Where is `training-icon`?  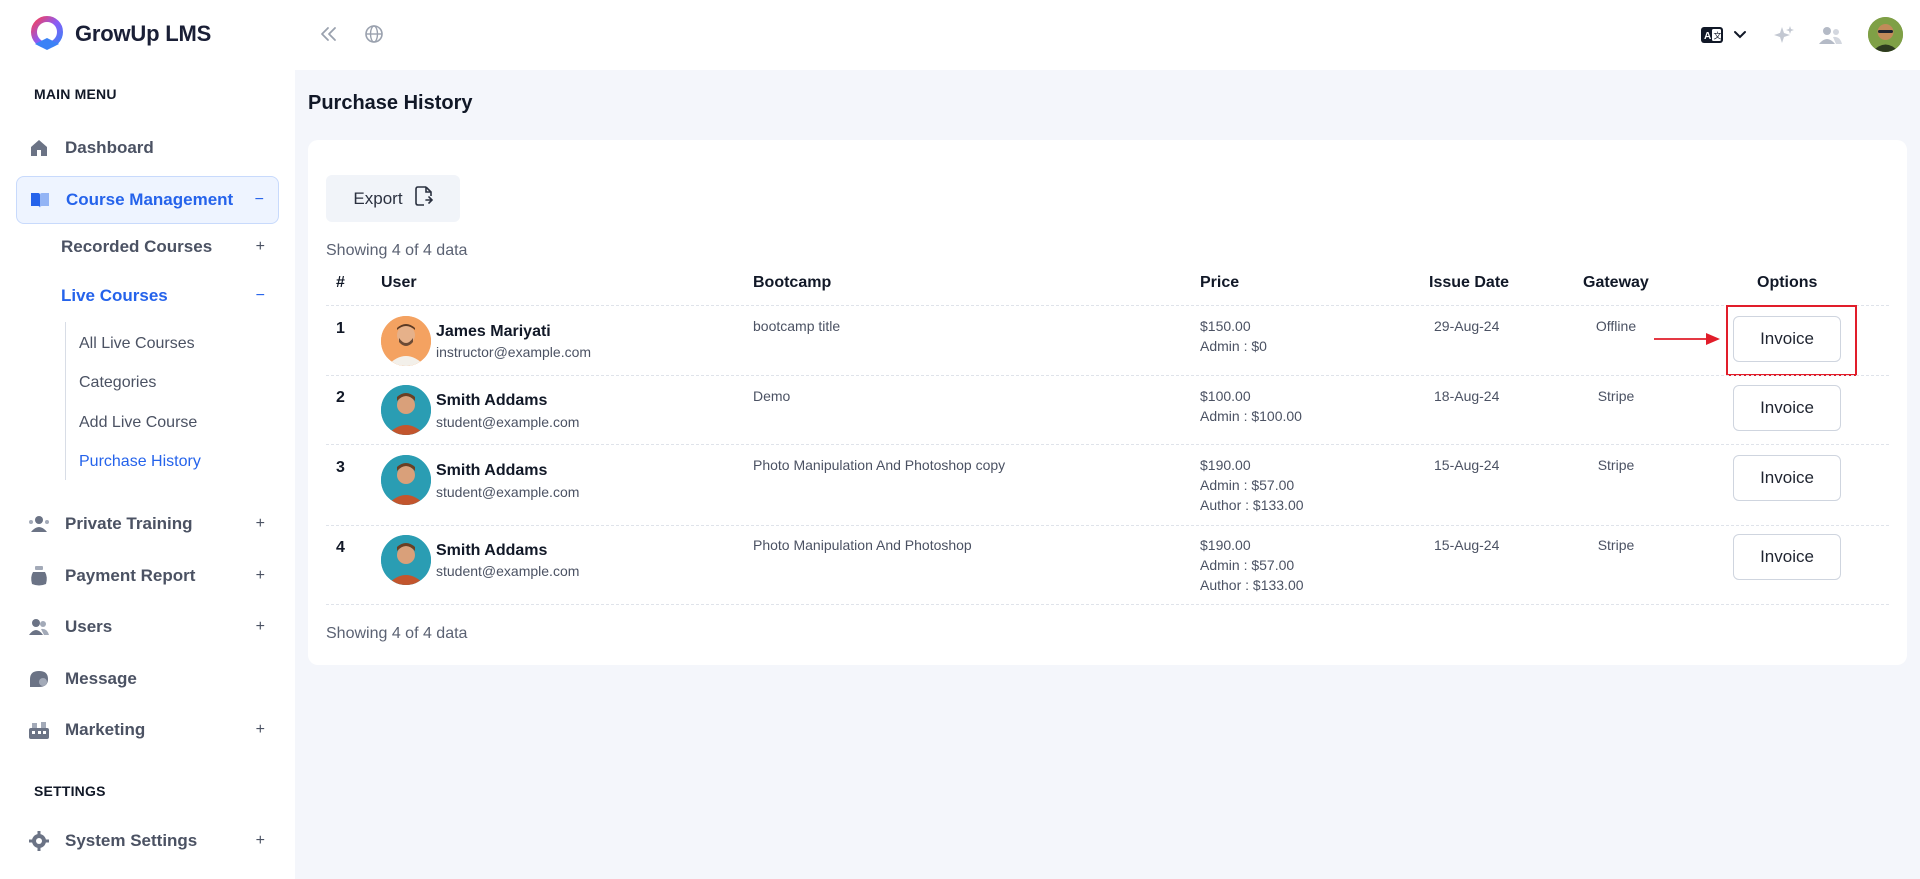 training-icon is located at coordinates (39, 524).